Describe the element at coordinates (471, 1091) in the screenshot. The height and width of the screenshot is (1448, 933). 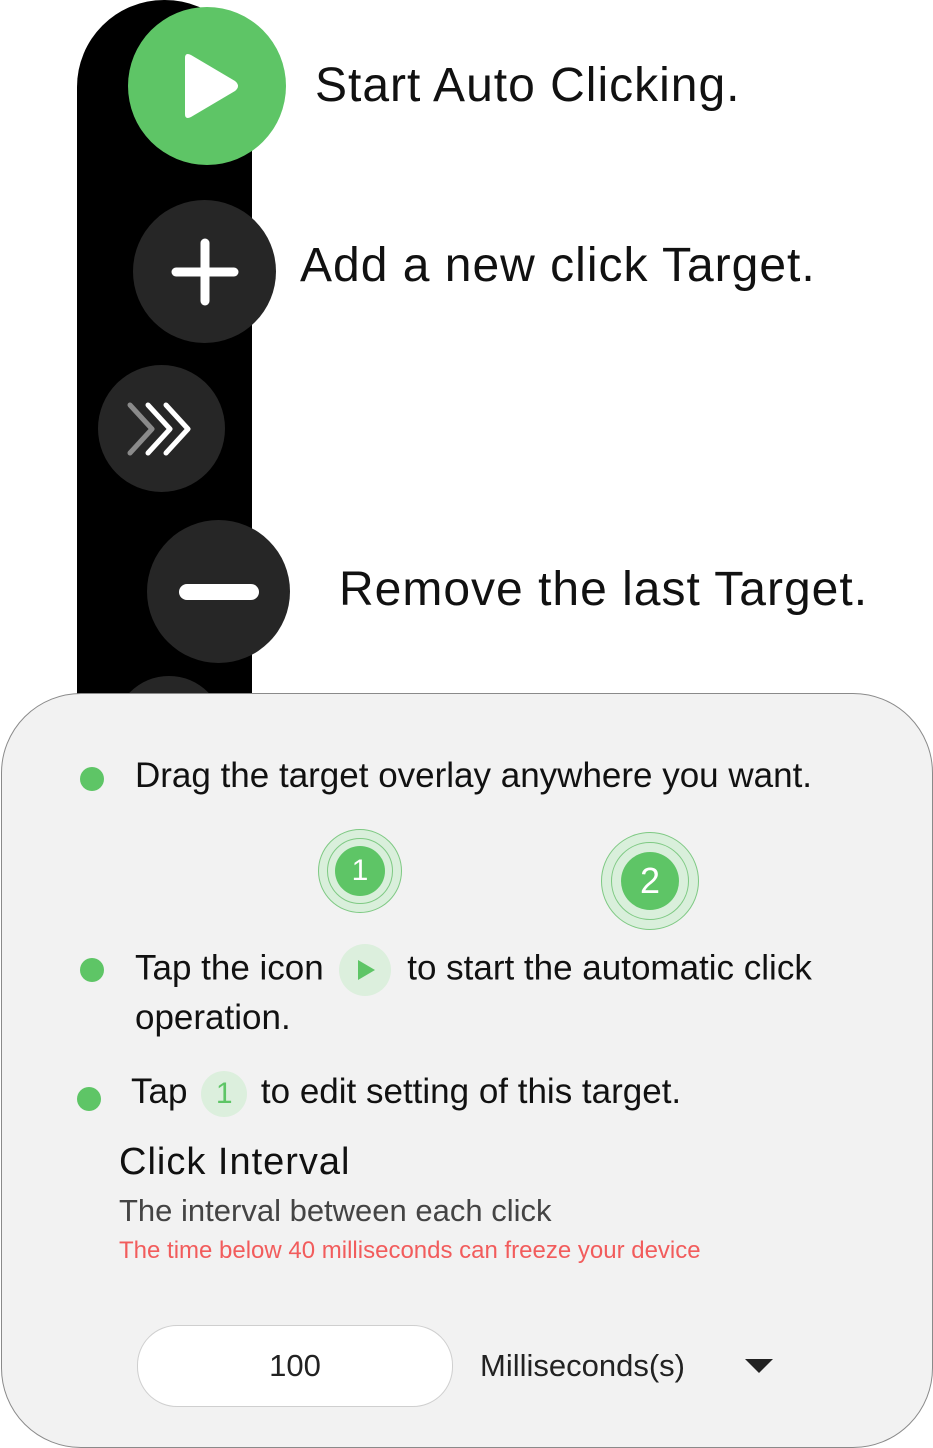
I see `instruction-tap-target-after: to edit setting of this target.` at that location.